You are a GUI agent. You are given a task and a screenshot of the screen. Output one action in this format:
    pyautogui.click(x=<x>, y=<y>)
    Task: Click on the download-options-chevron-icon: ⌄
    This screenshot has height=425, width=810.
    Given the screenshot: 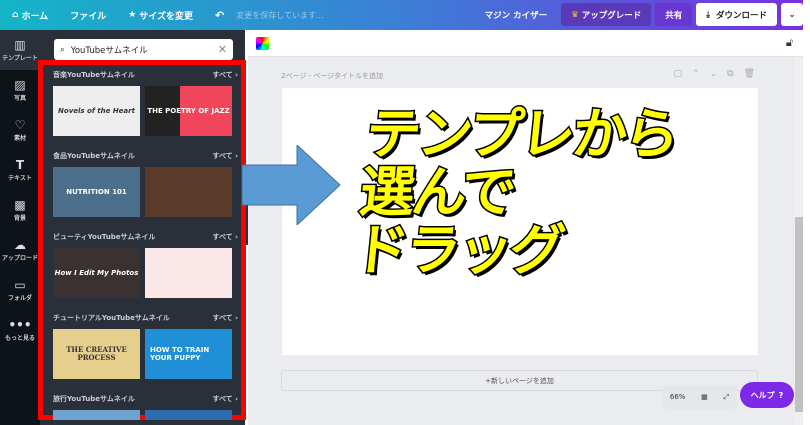 What is the action you would take?
    pyautogui.click(x=792, y=14)
    